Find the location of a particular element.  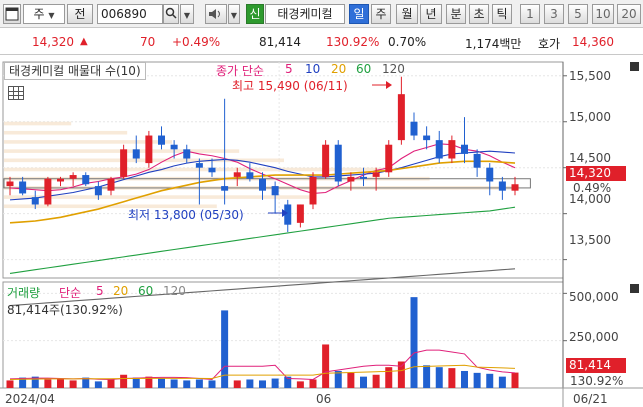

period-label: 월 is located at coordinates (407, 14).